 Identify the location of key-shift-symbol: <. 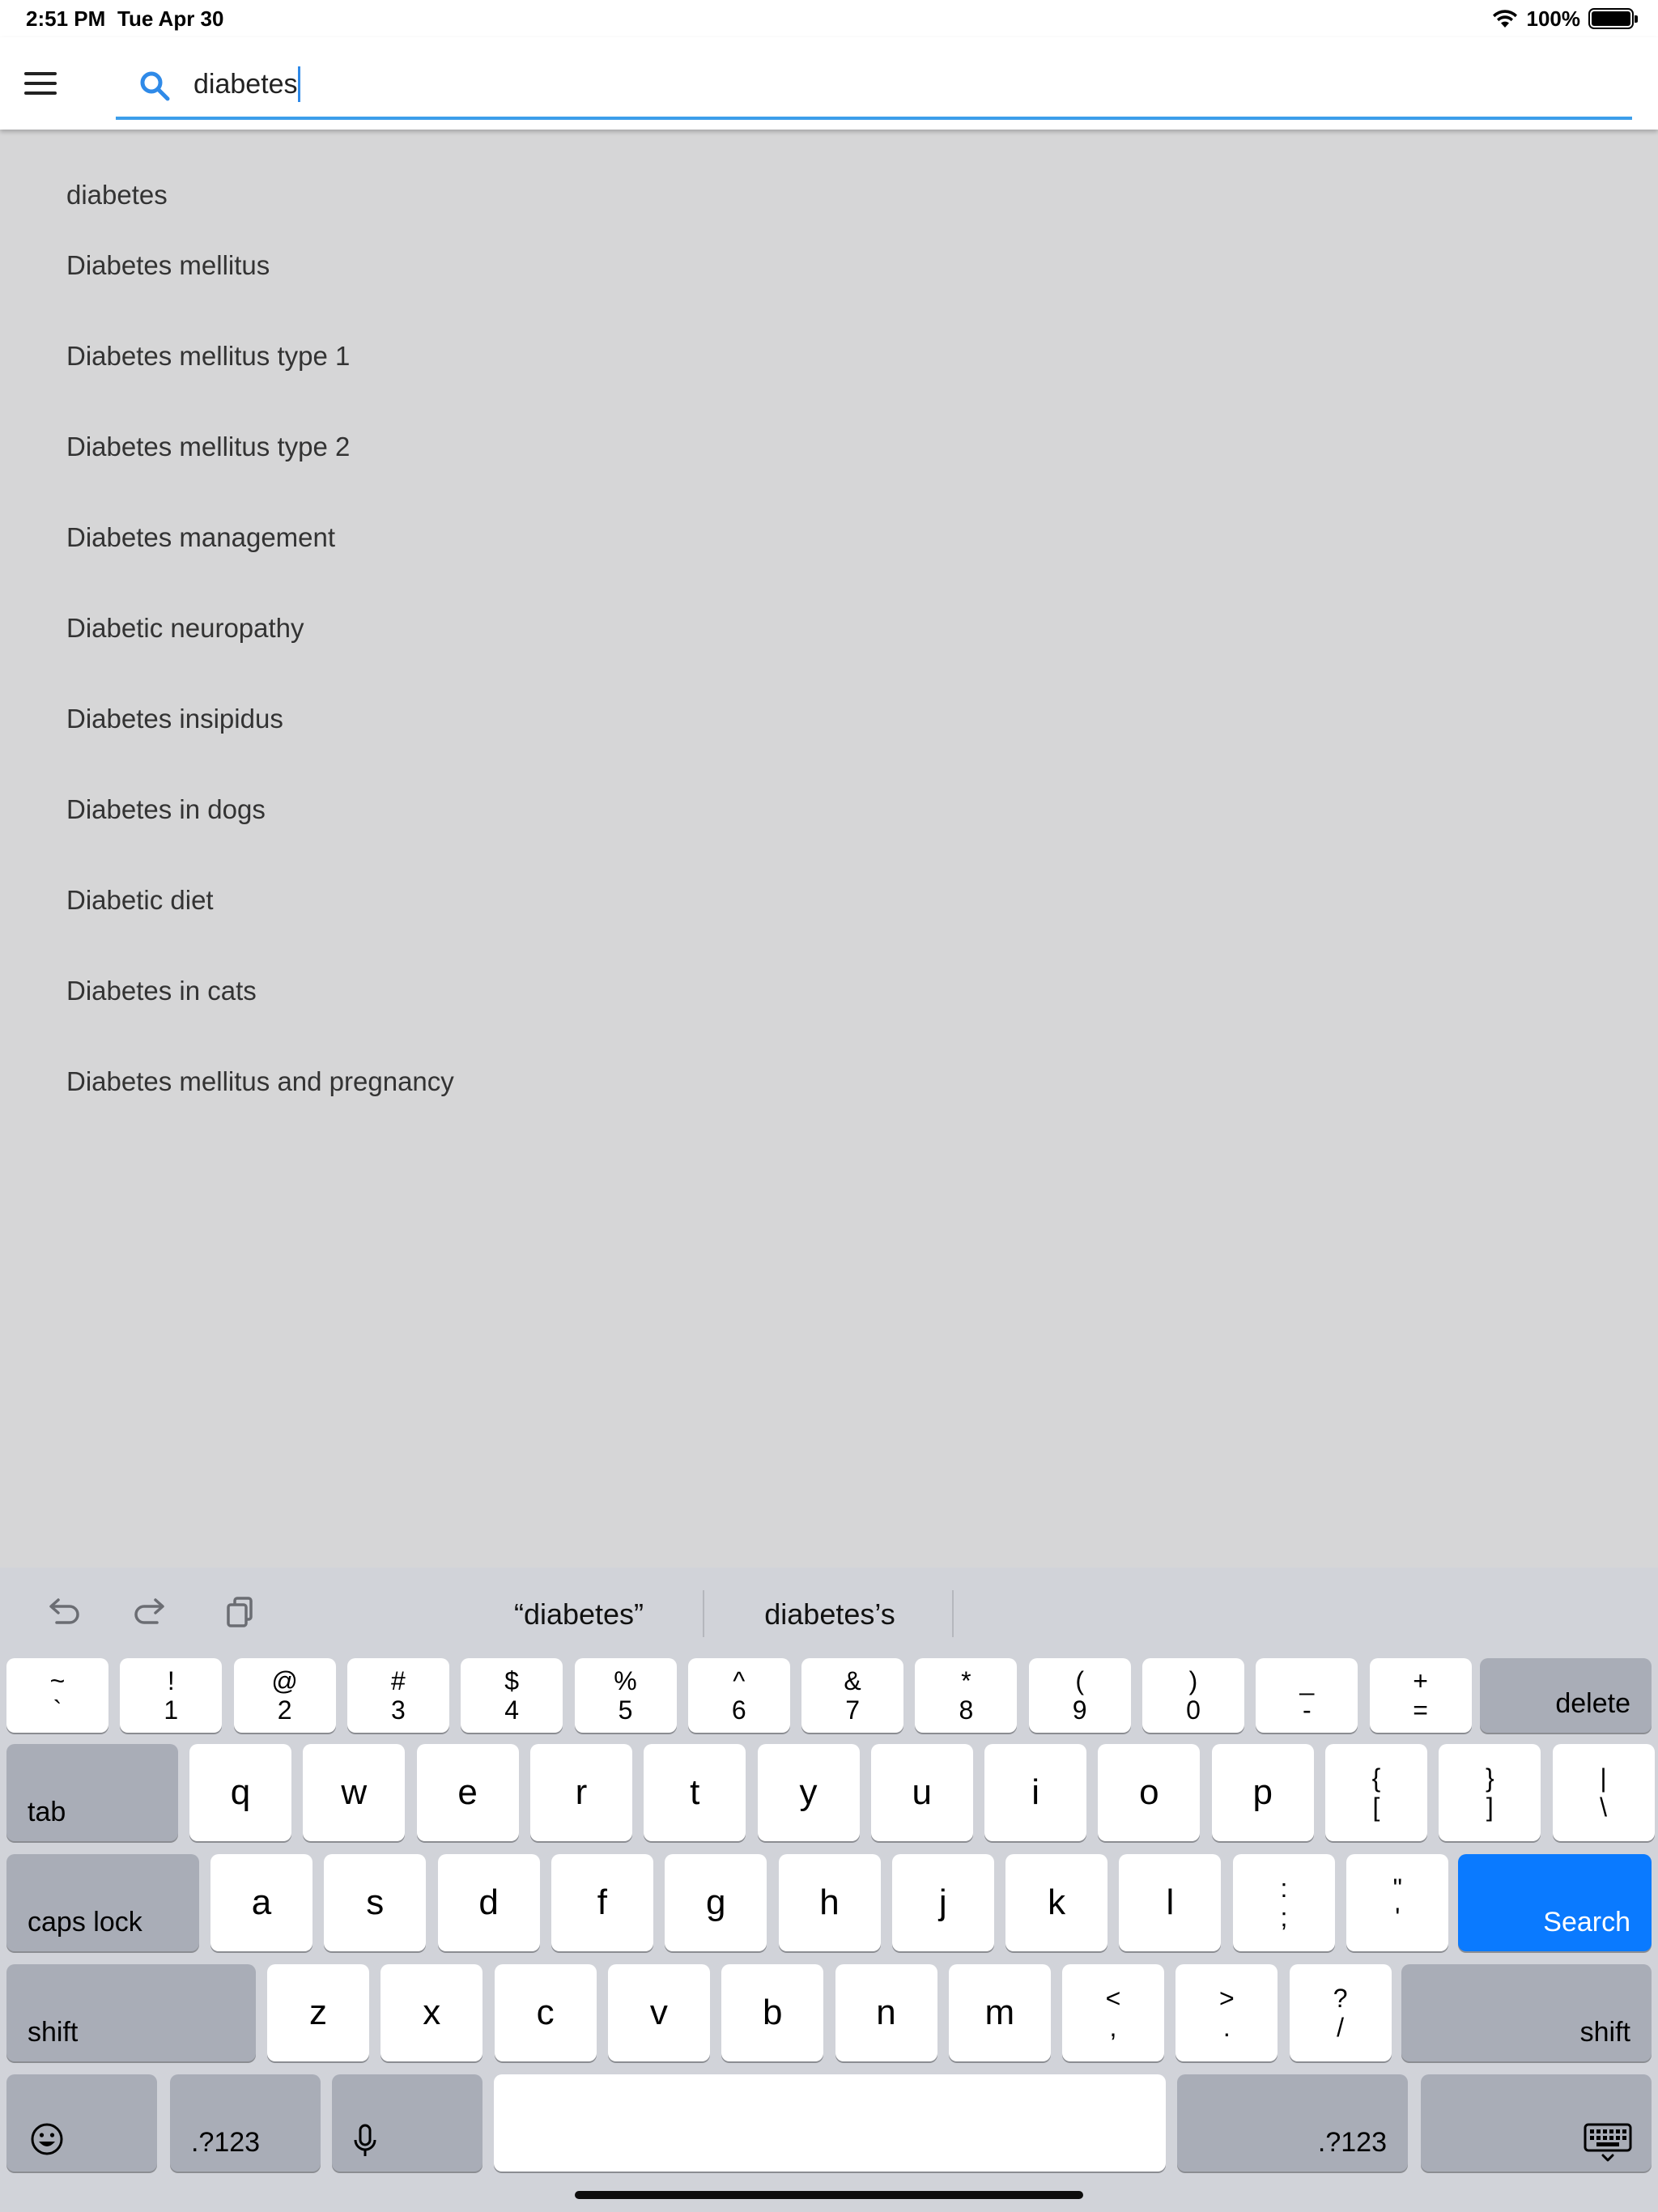
(1113, 1998).